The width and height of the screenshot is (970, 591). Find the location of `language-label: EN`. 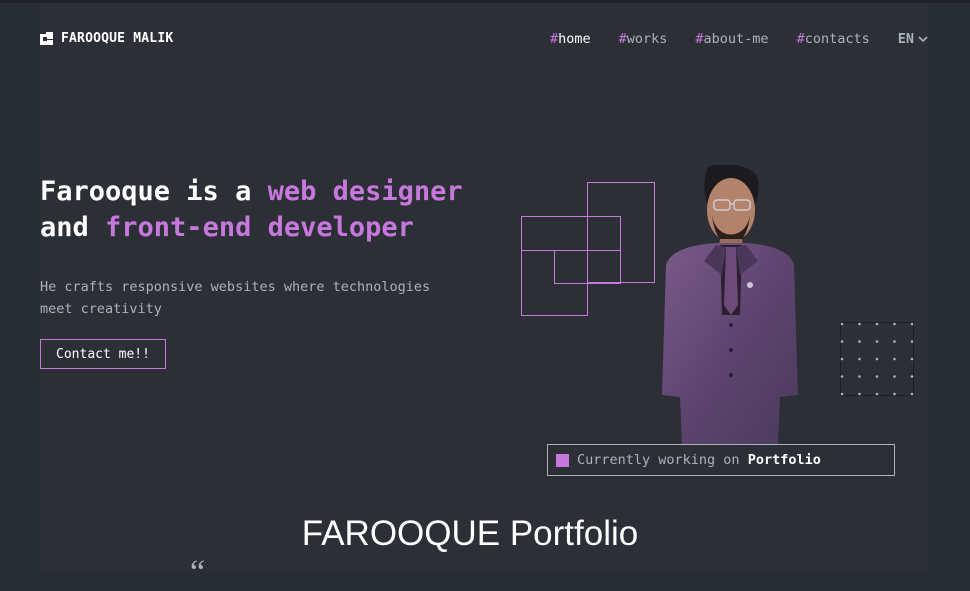

language-label: EN is located at coordinates (905, 39).